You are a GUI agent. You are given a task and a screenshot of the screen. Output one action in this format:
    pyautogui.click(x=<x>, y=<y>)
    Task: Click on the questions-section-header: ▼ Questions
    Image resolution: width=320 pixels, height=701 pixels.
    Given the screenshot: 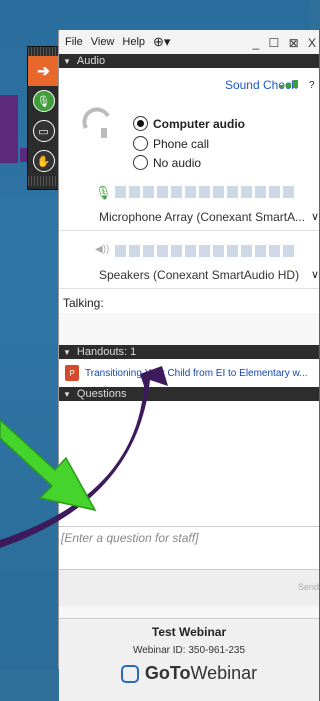 What is the action you would take?
    pyautogui.click(x=189, y=394)
    